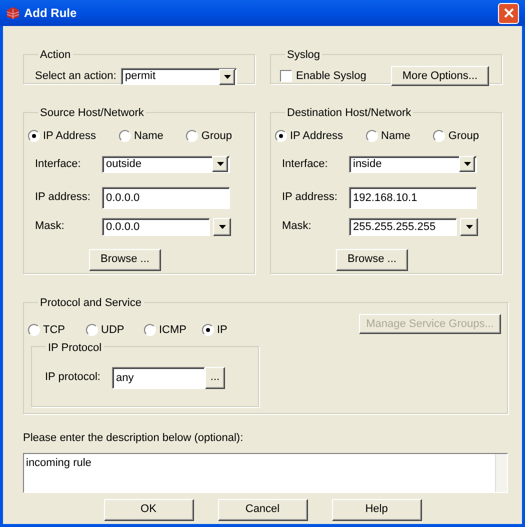 This screenshot has height=527, width=525. I want to click on field-label: Select an action:, so click(76, 76).